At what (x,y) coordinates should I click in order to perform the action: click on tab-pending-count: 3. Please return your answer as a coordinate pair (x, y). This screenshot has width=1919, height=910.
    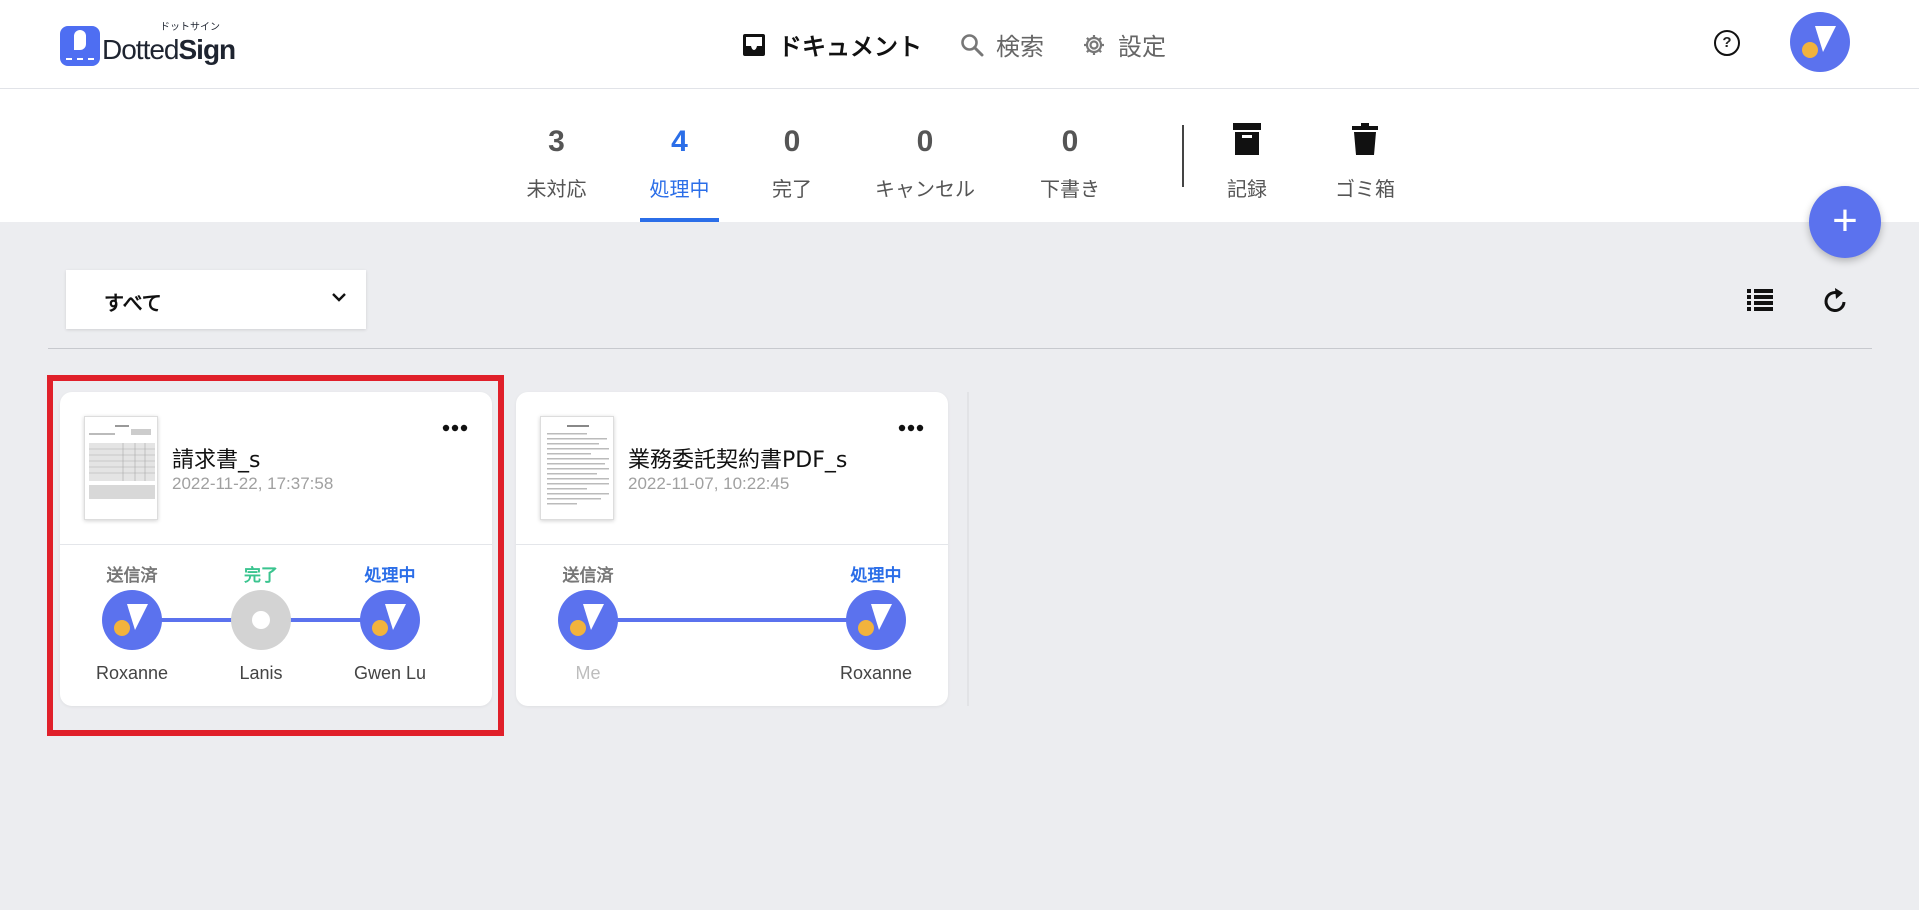
    Looking at the image, I should click on (556, 141).